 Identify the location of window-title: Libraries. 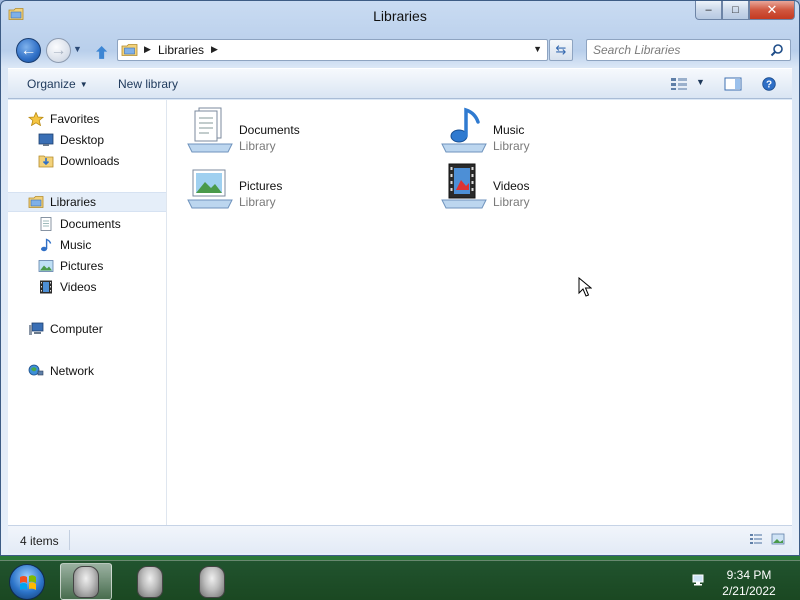
(400, 16).